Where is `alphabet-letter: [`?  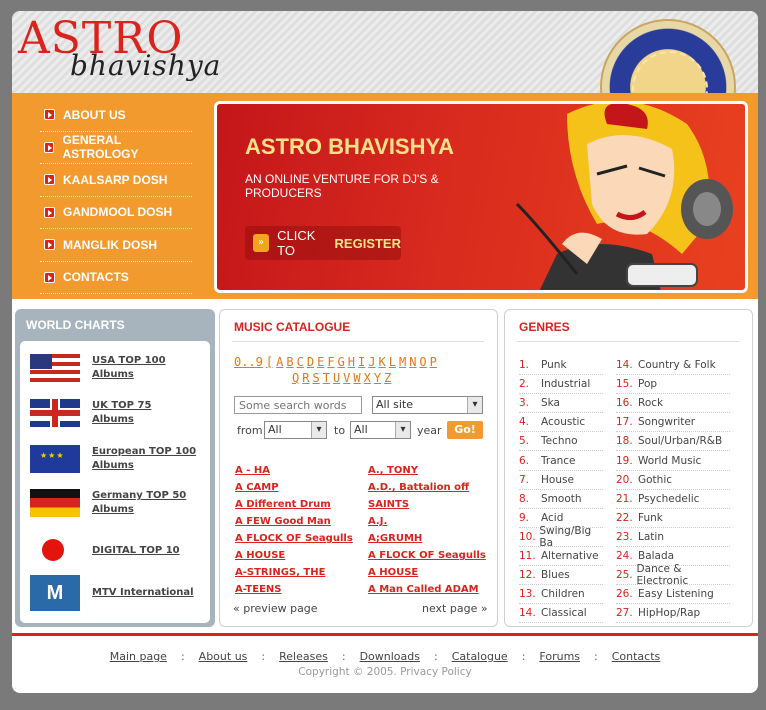
alphabet-letter: [ is located at coordinates (269, 362).